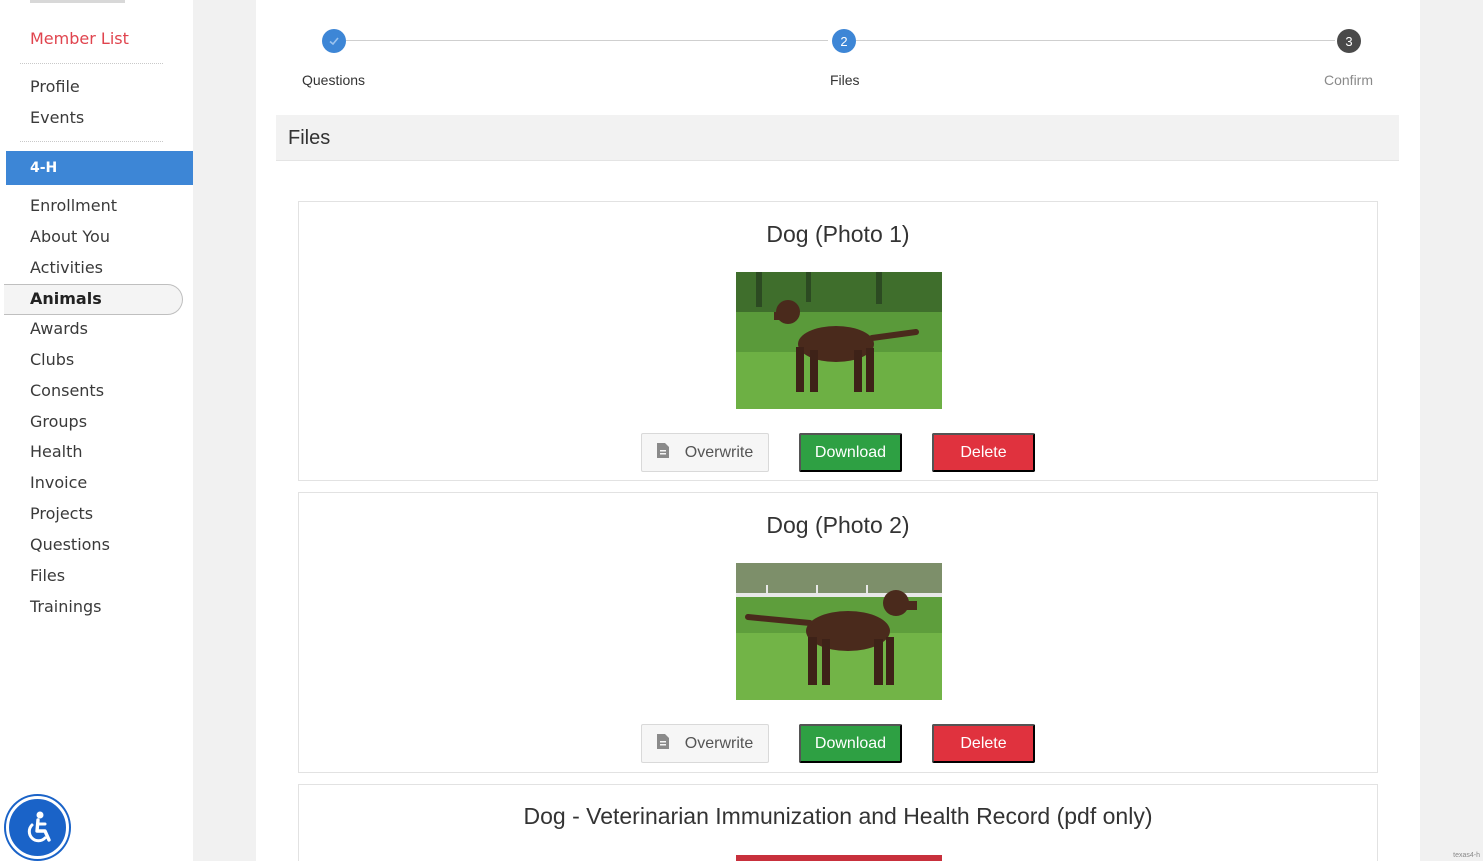 The width and height of the screenshot is (1483, 861). What do you see at coordinates (56, 451) in the screenshot?
I see `sidebar-item-health: Health` at bounding box center [56, 451].